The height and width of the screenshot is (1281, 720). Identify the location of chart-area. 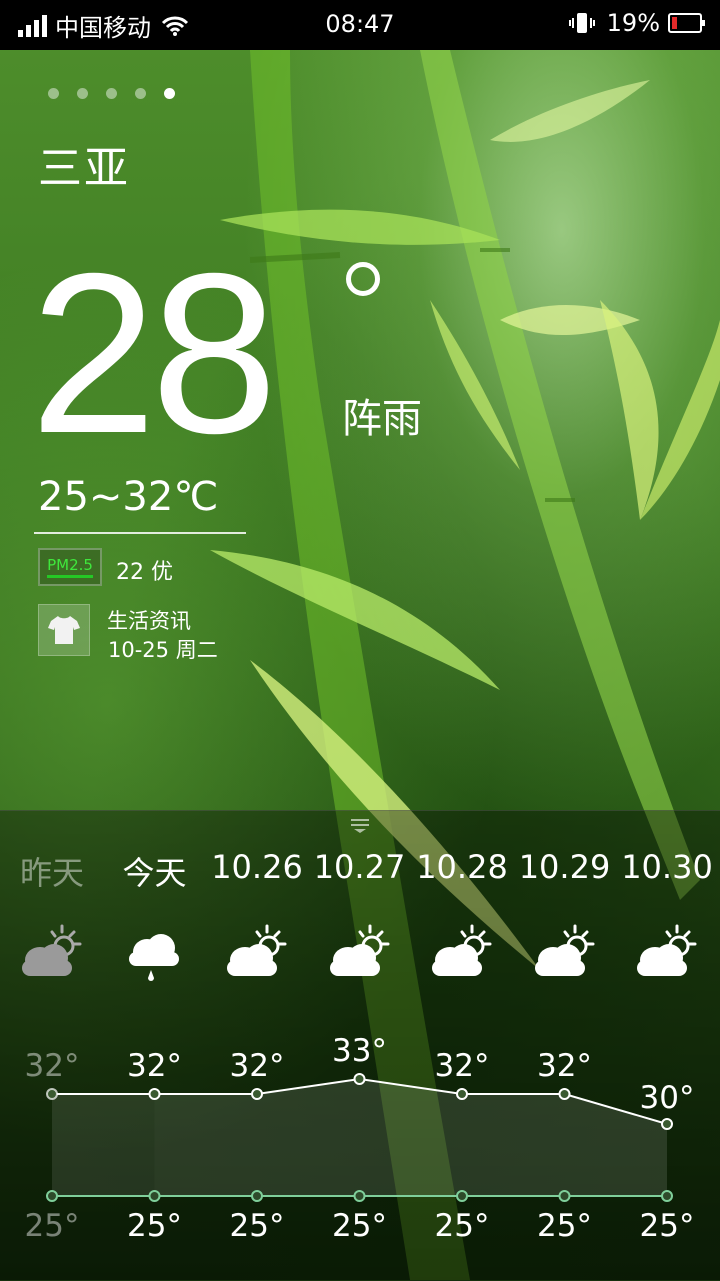
(410, 1137).